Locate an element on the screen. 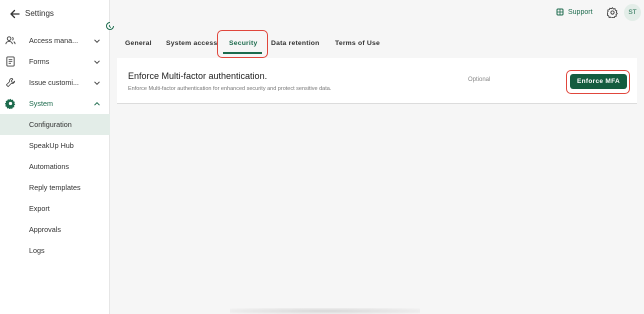  avatar: ST is located at coordinates (632, 12).